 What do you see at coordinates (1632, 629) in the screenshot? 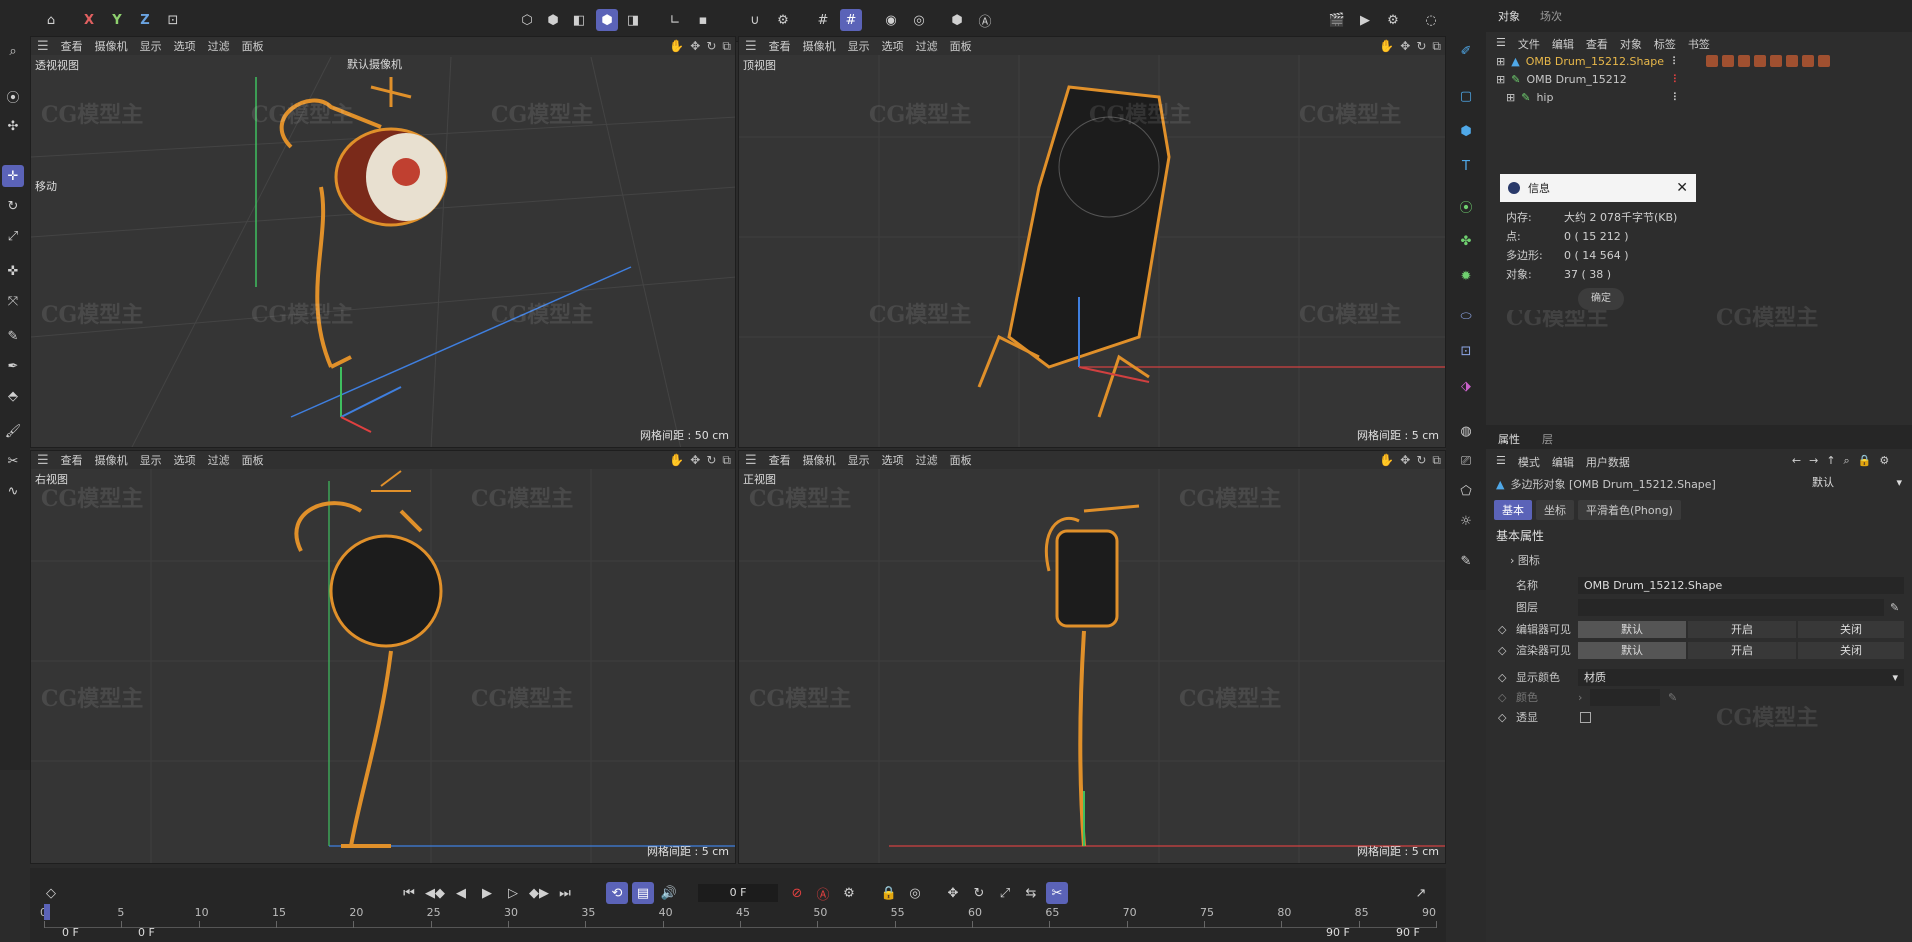
I see `editor-visible-default: 默认` at bounding box center [1632, 629].